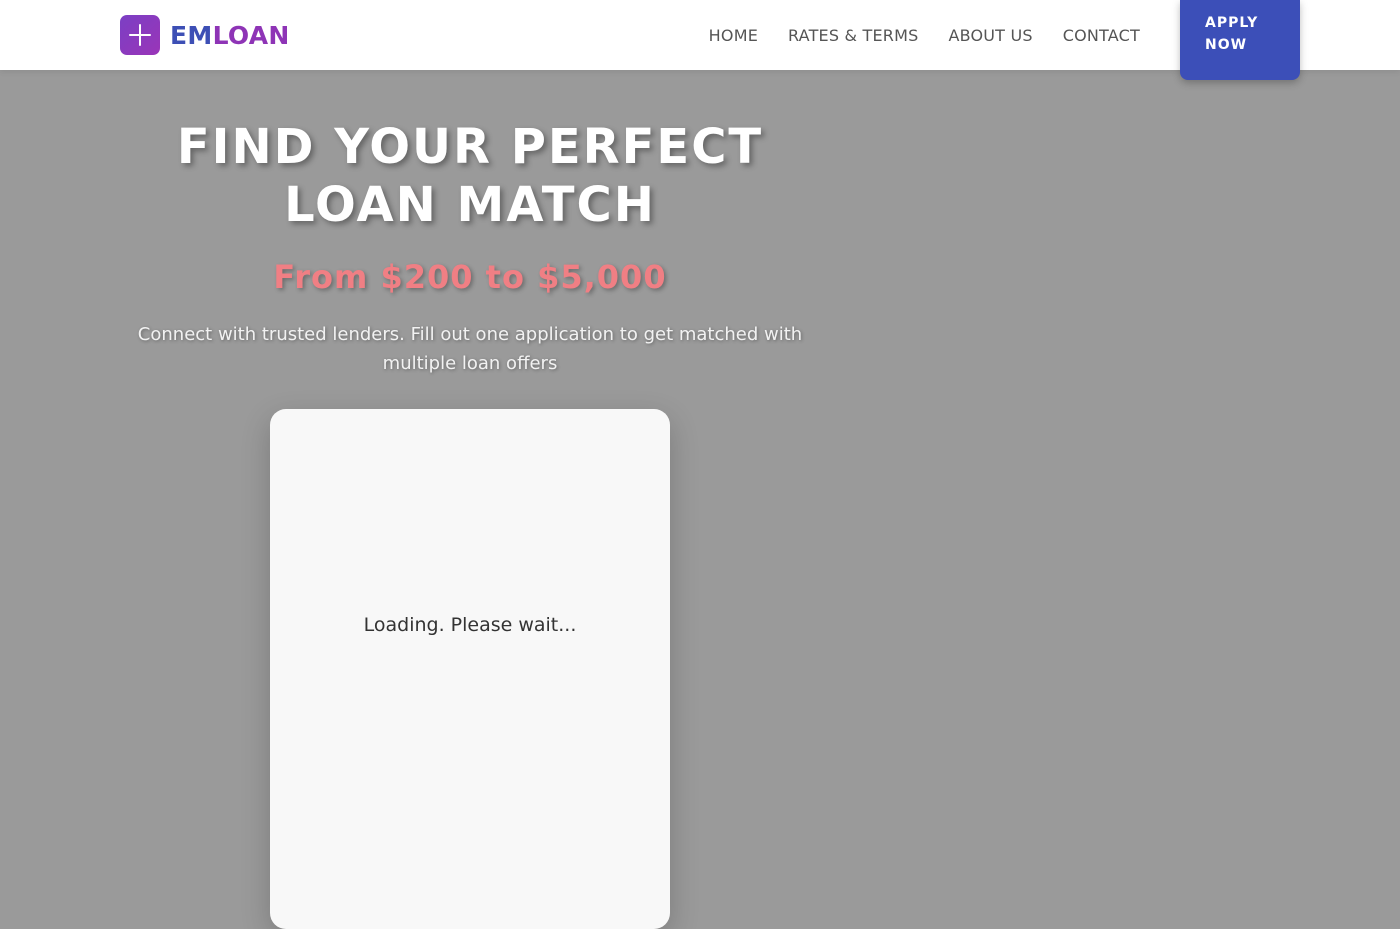 This screenshot has width=1400, height=929. Describe the element at coordinates (733, 35) in the screenshot. I see `nav-home: HOME` at that location.